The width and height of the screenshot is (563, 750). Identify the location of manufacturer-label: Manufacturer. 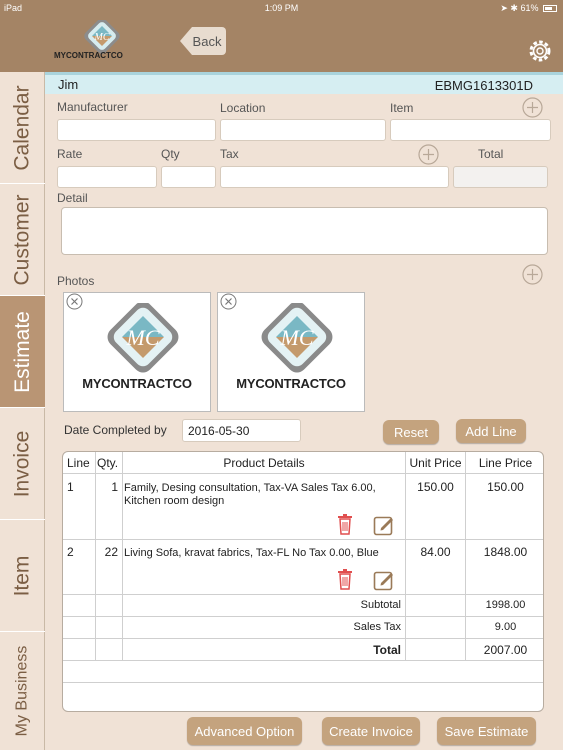
(92, 107).